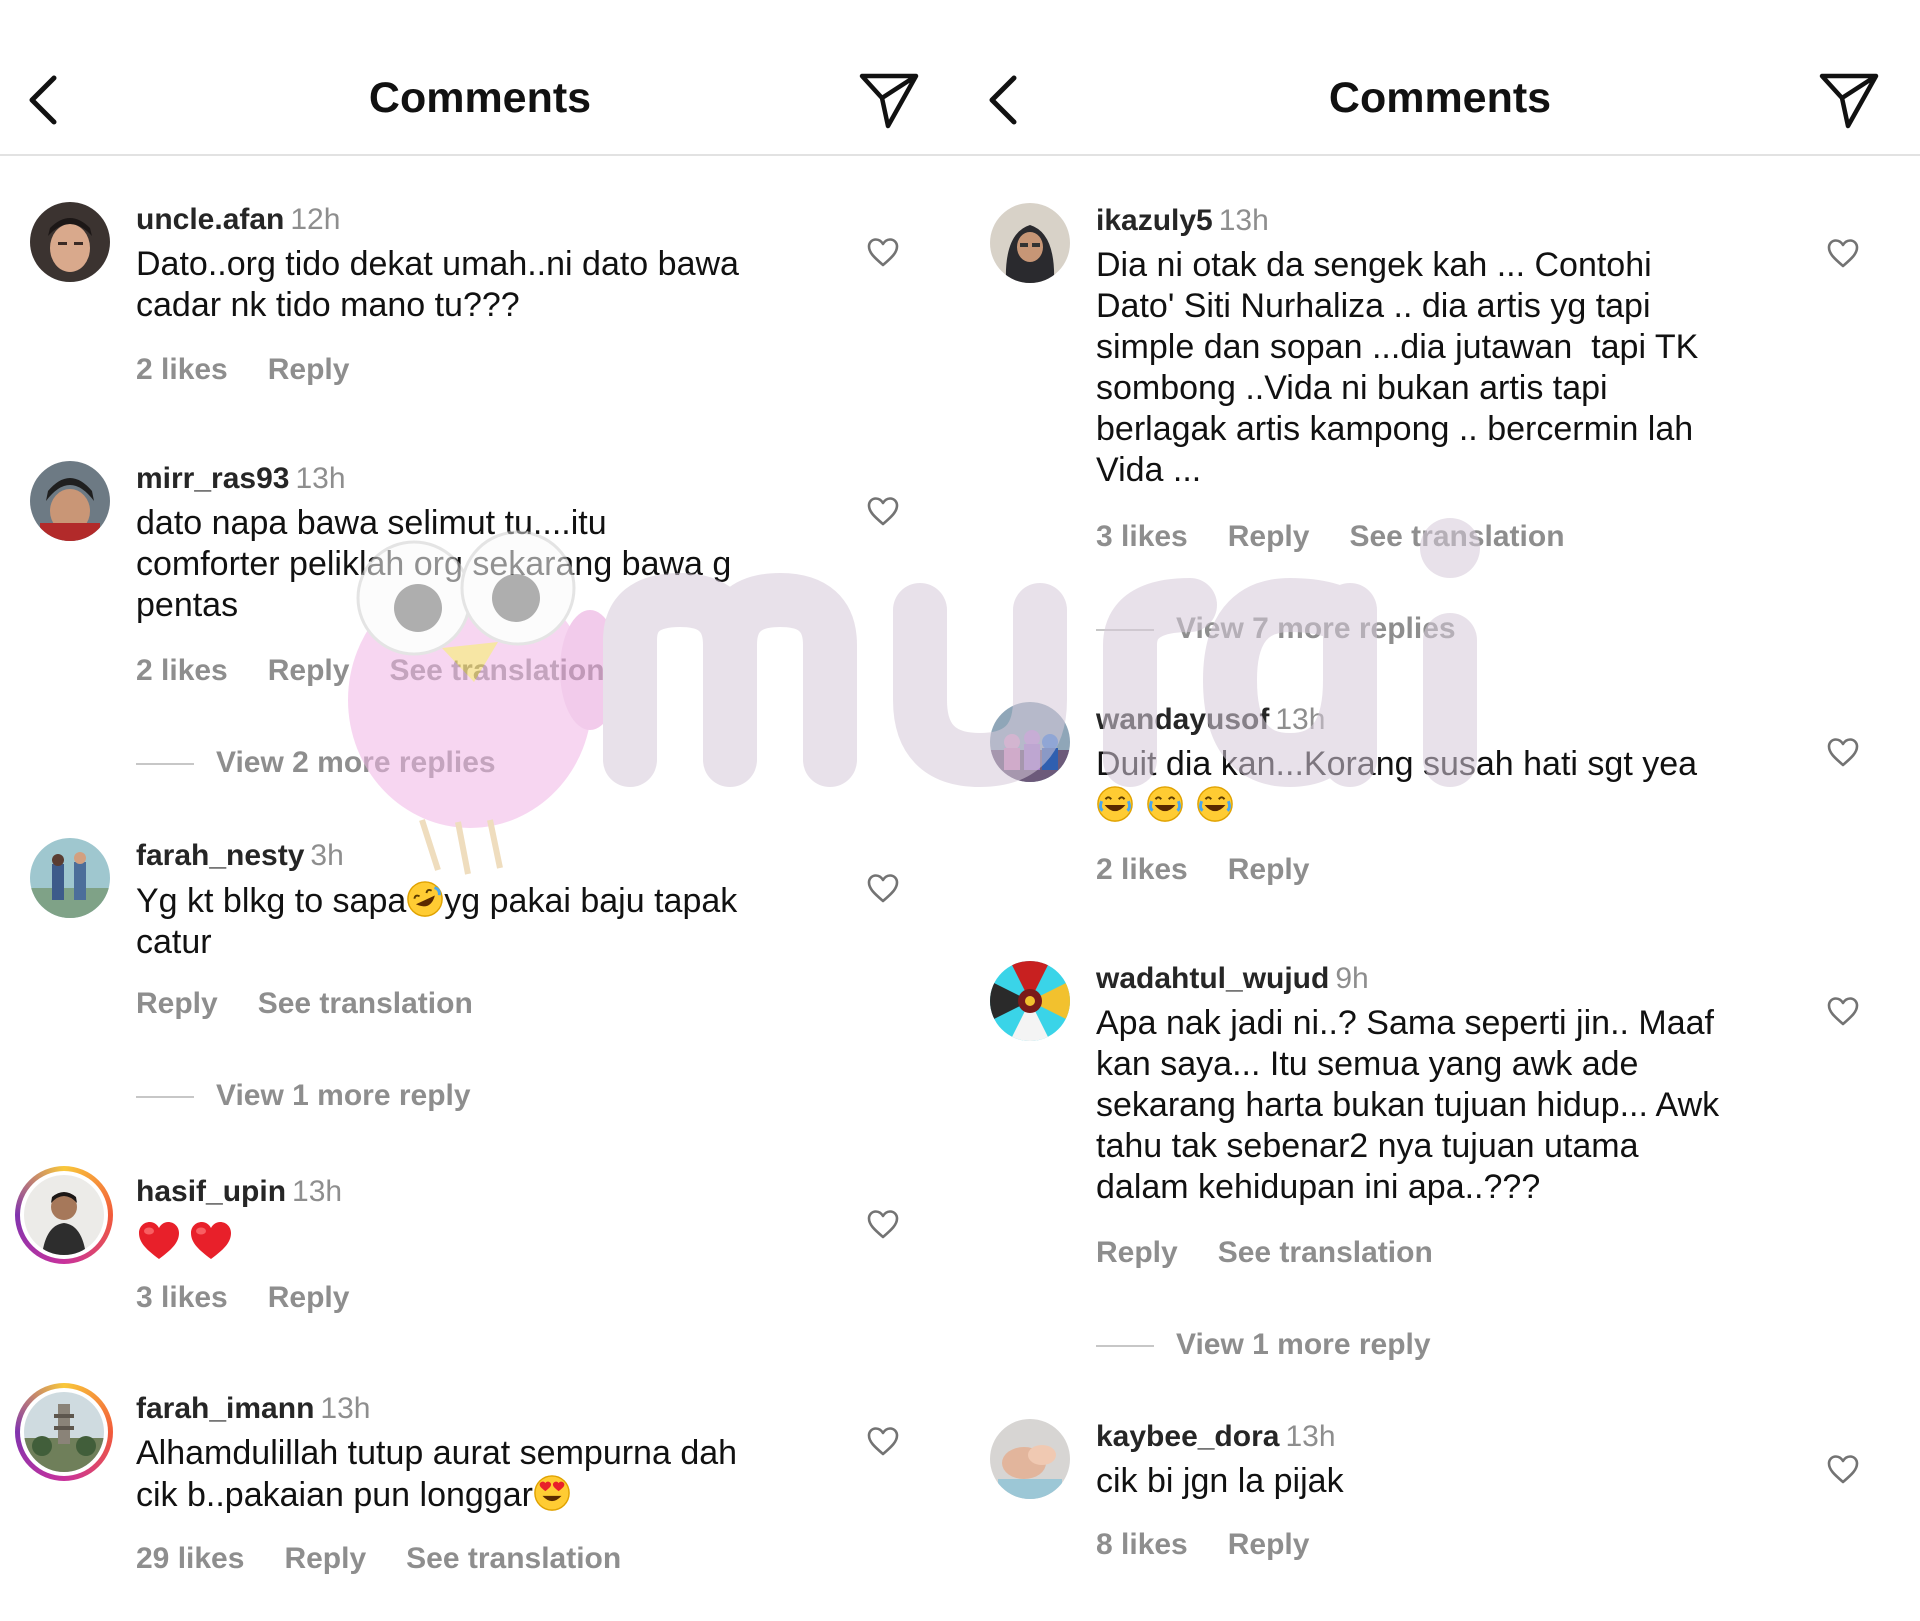 Image resolution: width=1920 pixels, height=1621 pixels. Describe the element at coordinates (1352, 978) in the screenshot. I see `comment-time: 9h` at that location.